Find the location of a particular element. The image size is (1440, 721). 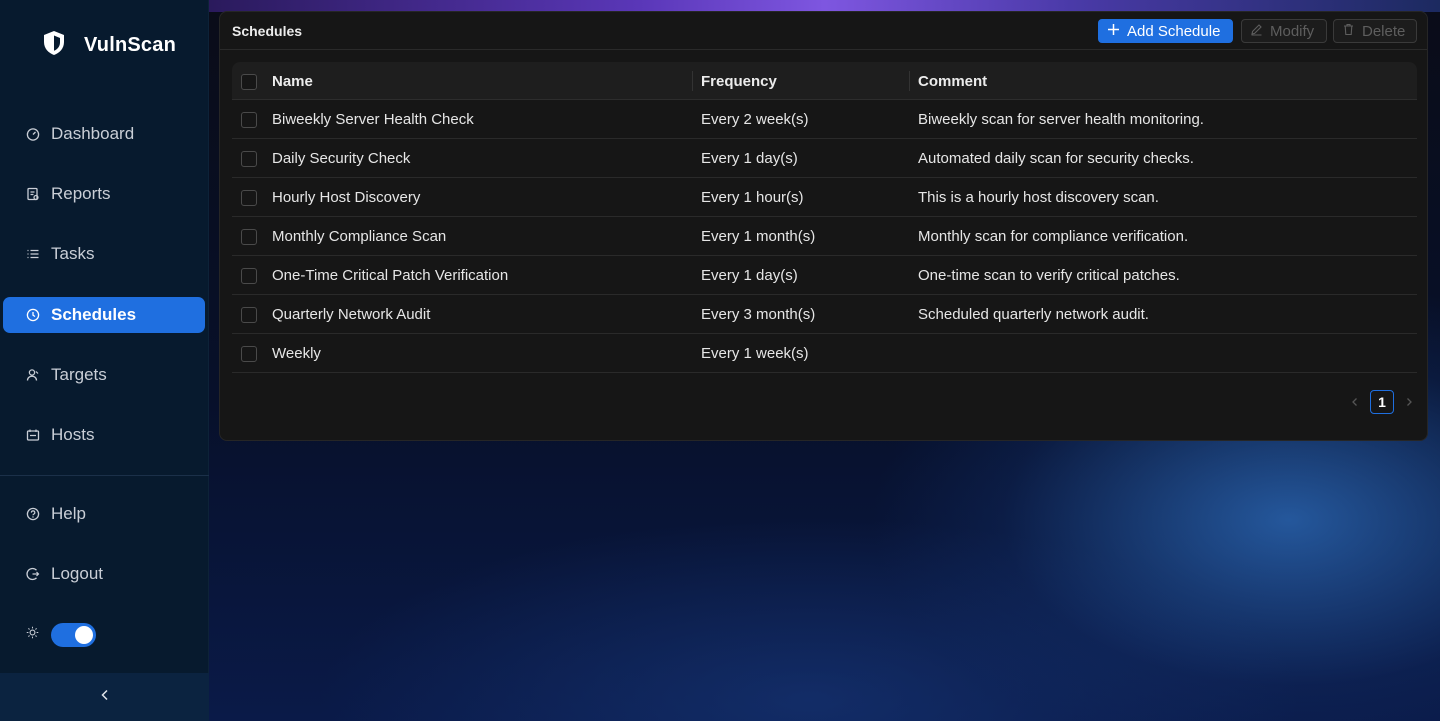

sidebar-item-hosts: Hosts is located at coordinates (104, 435).